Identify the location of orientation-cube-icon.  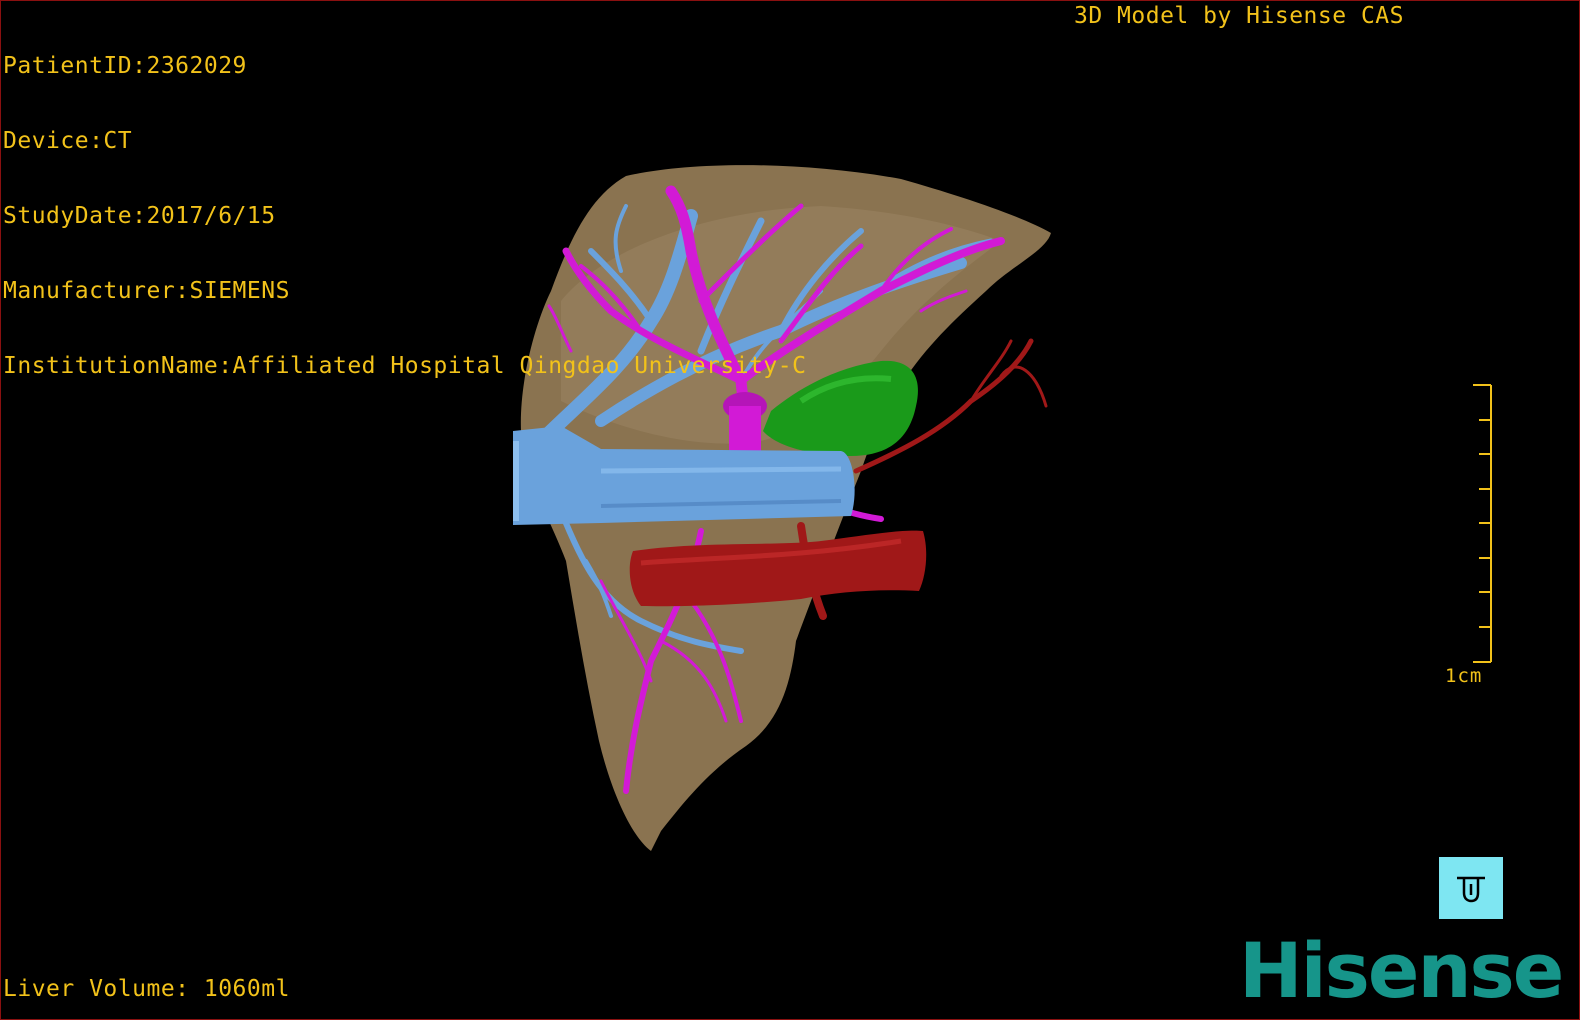
(1471, 889).